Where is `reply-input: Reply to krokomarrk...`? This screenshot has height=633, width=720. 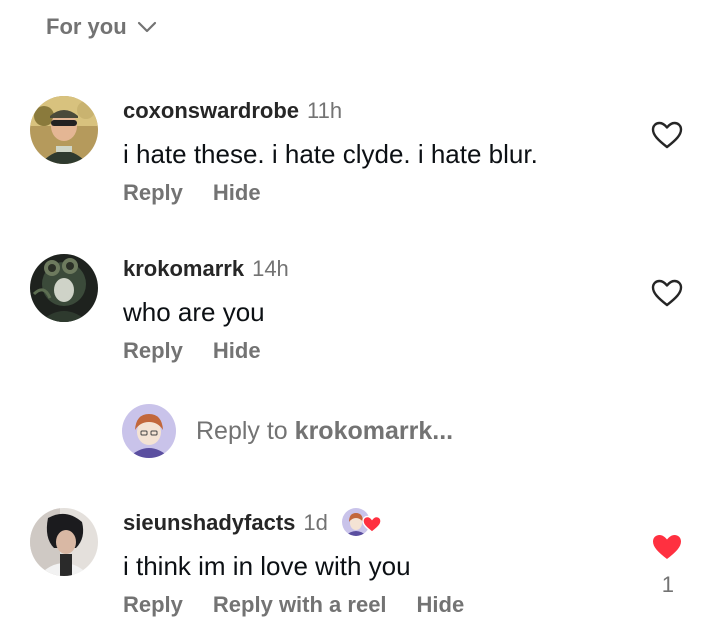
reply-input: Reply to krokomarrk... is located at coordinates (287, 431).